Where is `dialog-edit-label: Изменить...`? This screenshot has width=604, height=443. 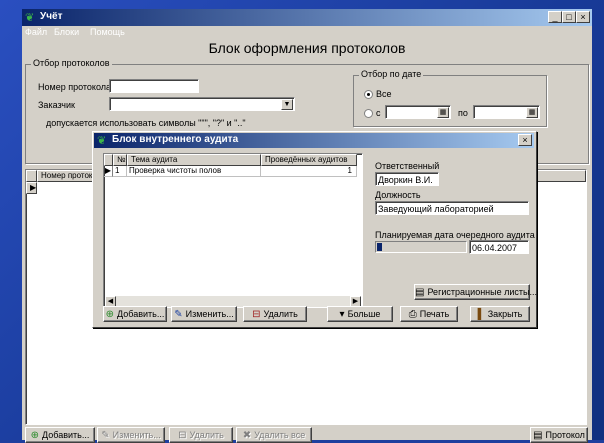 dialog-edit-label: Изменить... is located at coordinates (209, 314).